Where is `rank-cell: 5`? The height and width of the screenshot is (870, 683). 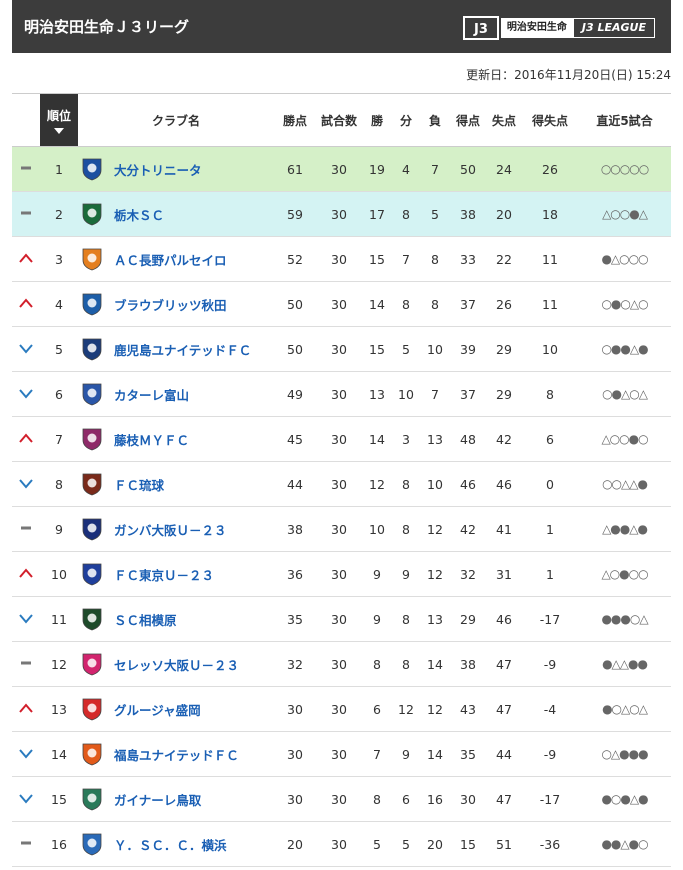
rank-cell: 5 is located at coordinates (59, 349).